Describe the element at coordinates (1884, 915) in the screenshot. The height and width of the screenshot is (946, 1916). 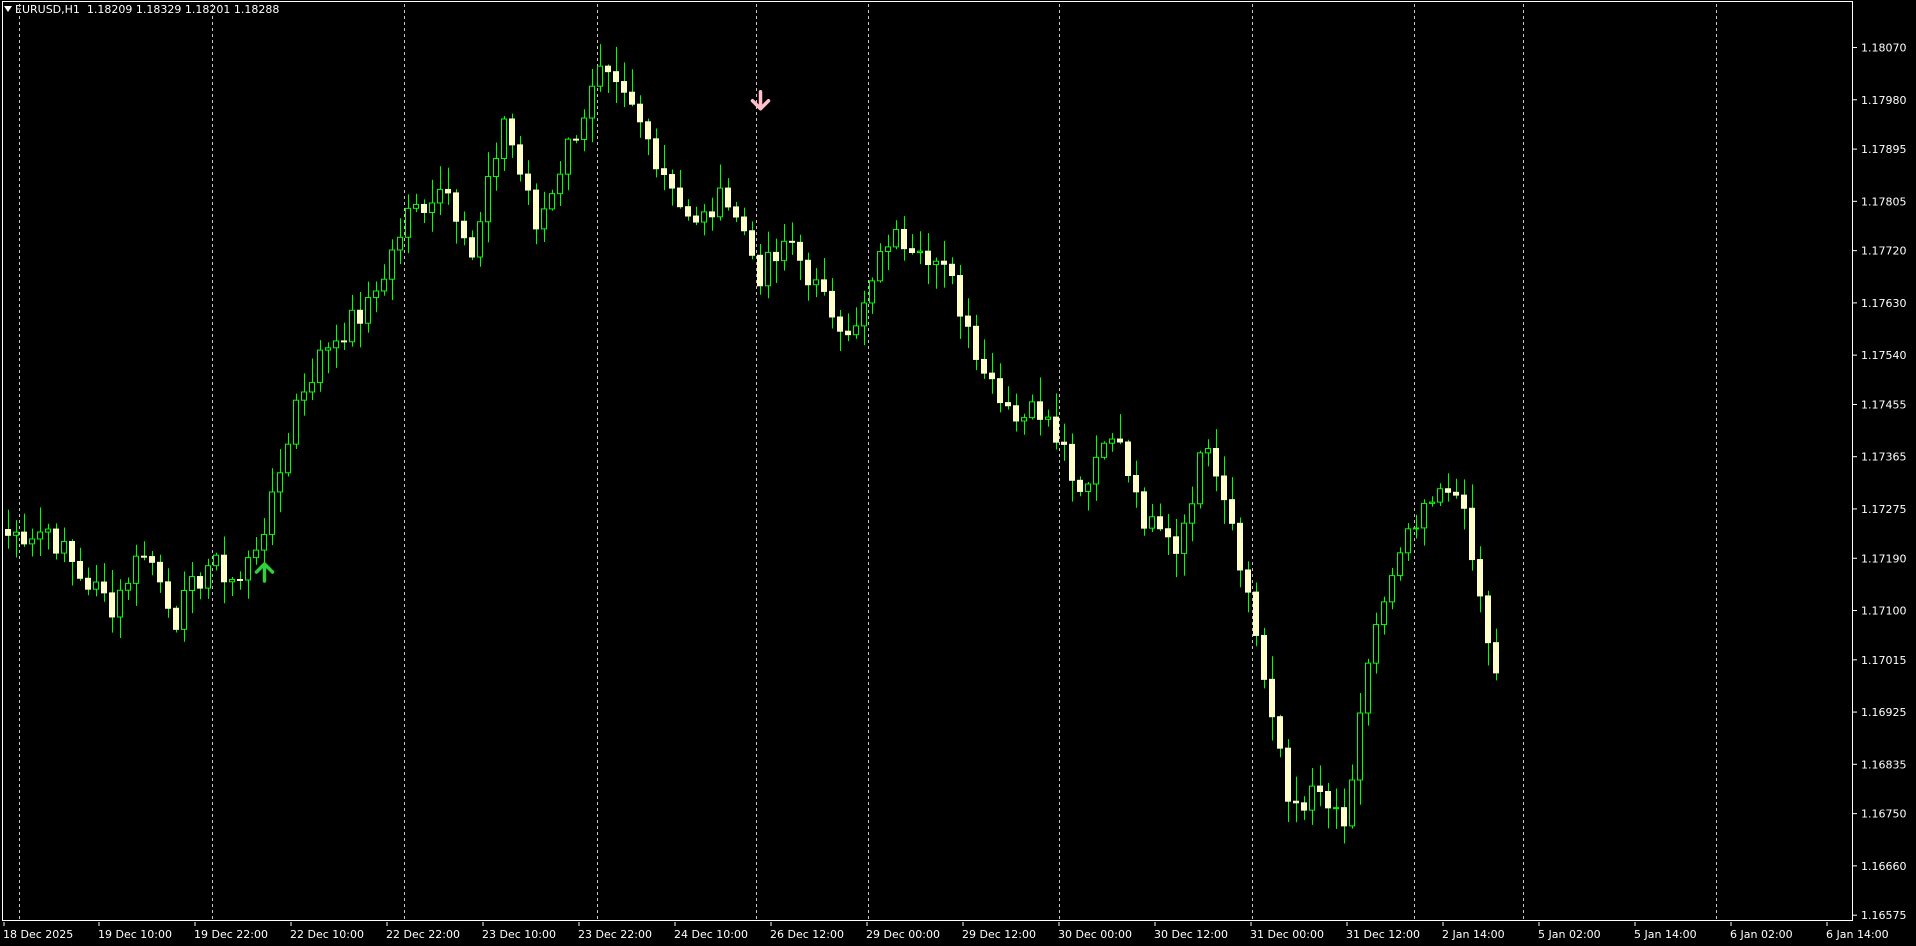
I see `y-tick-label: 1.16575` at that location.